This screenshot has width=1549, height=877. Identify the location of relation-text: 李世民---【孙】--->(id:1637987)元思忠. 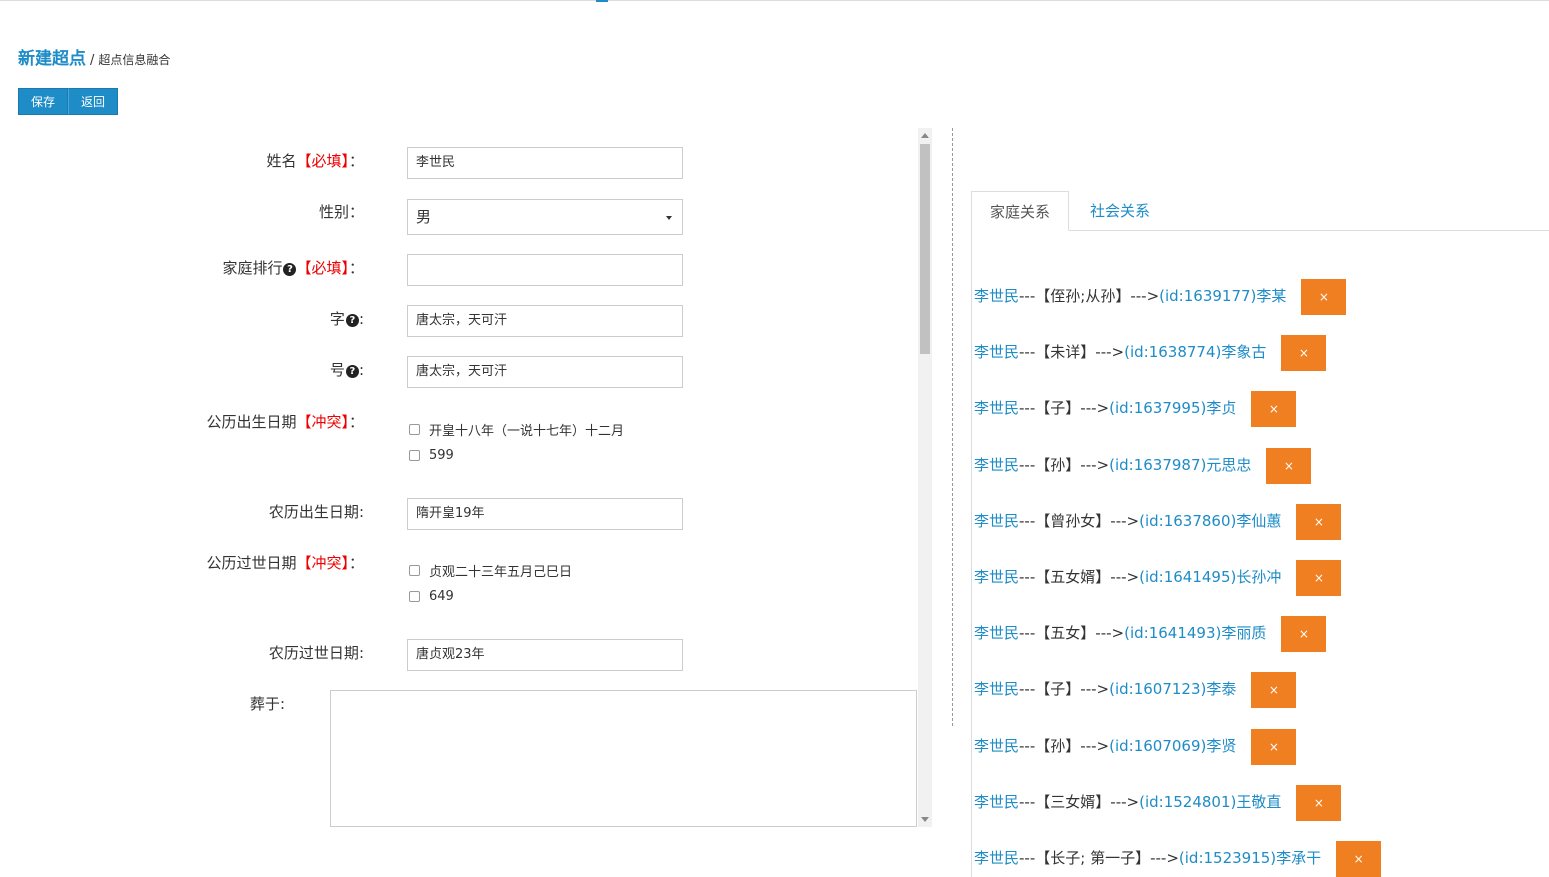
(1113, 464).